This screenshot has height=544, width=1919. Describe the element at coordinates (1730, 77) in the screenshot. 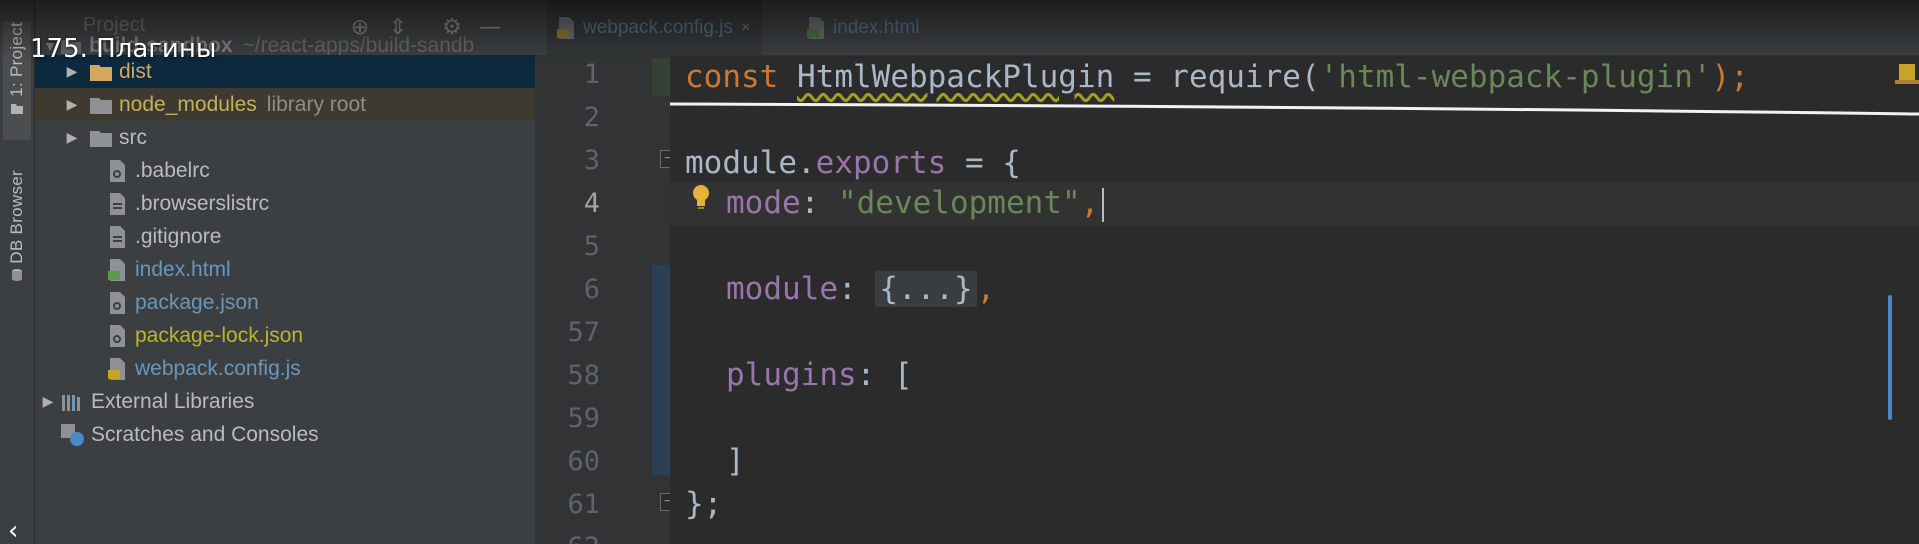

I see `paren-token: );` at that location.